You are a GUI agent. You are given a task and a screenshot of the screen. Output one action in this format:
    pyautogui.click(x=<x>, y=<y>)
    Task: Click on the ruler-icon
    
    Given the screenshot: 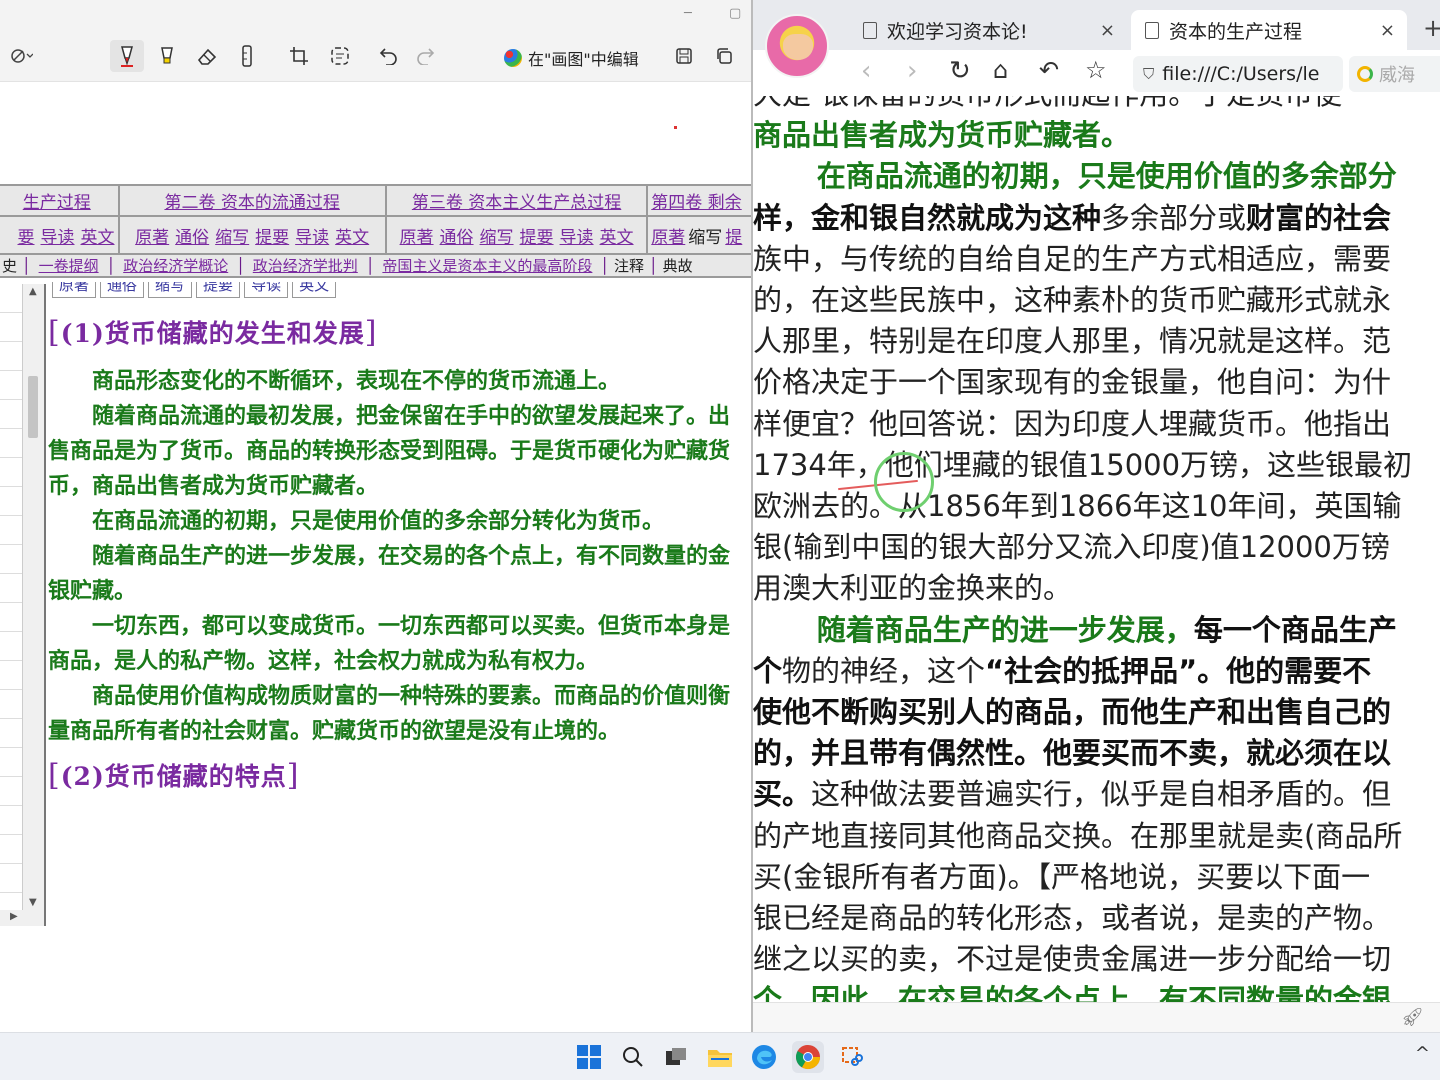 What is the action you would take?
    pyautogui.click(x=247, y=56)
    